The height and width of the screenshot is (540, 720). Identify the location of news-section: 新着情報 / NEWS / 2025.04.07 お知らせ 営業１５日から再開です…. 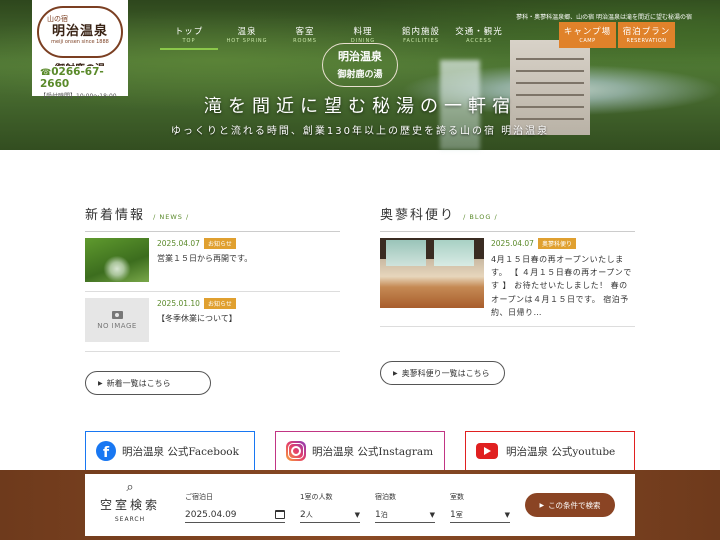
(212, 278).